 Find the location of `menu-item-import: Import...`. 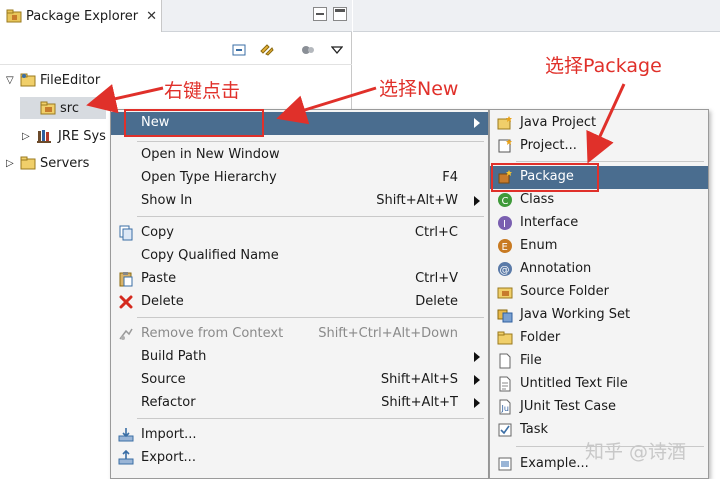

menu-item-import: Import... is located at coordinates (299, 435).